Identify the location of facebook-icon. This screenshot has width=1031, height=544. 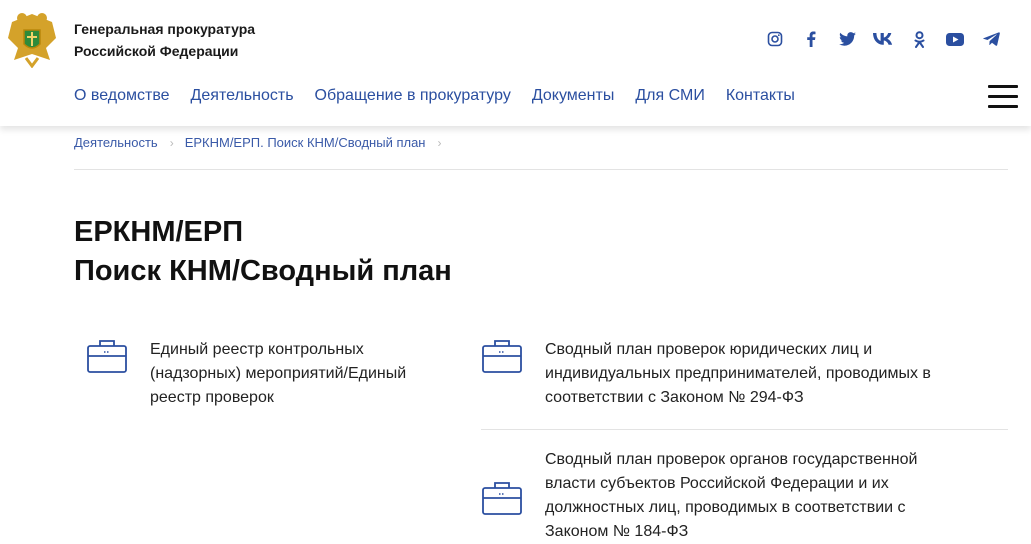
(811, 39).